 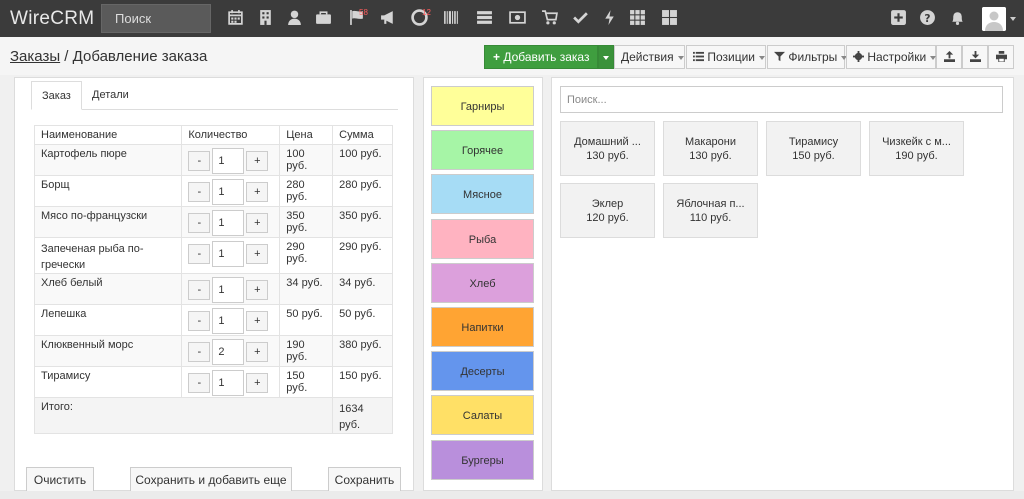 What do you see at coordinates (607, 156) in the screenshot?
I see `product-price: 130 руб.` at bounding box center [607, 156].